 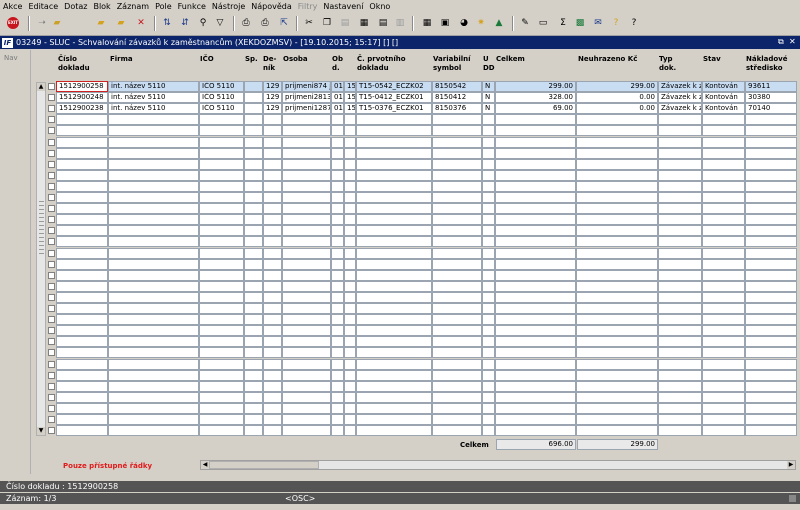 What do you see at coordinates (607, 59) in the screenshot?
I see `column-header-11: Neuhrazeno Kč` at bounding box center [607, 59].